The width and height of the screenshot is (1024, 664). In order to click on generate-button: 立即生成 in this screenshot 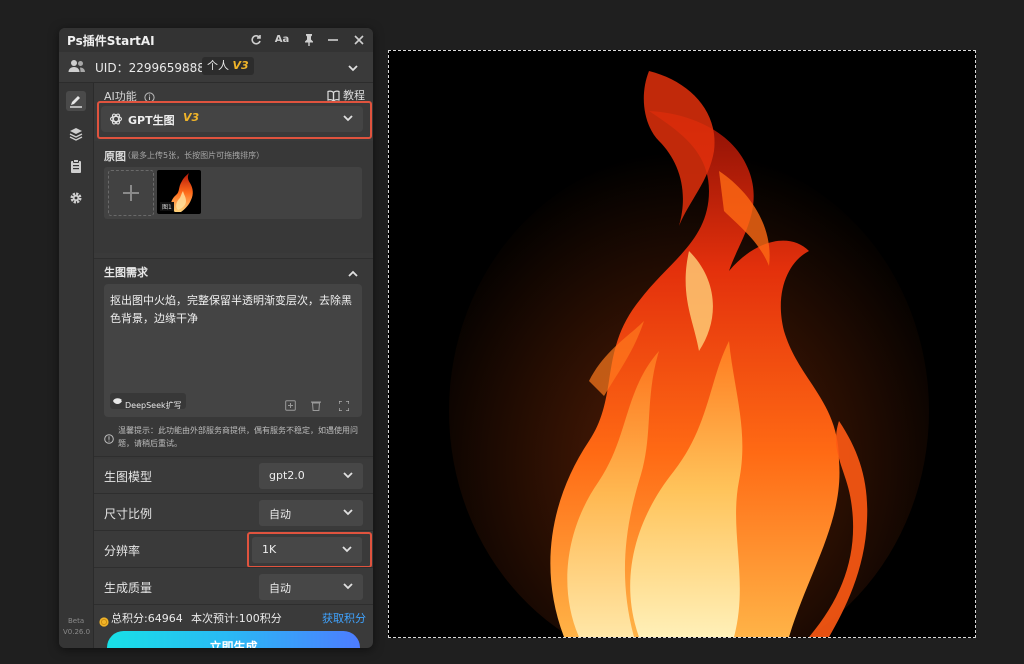, I will do `click(233, 639)`.